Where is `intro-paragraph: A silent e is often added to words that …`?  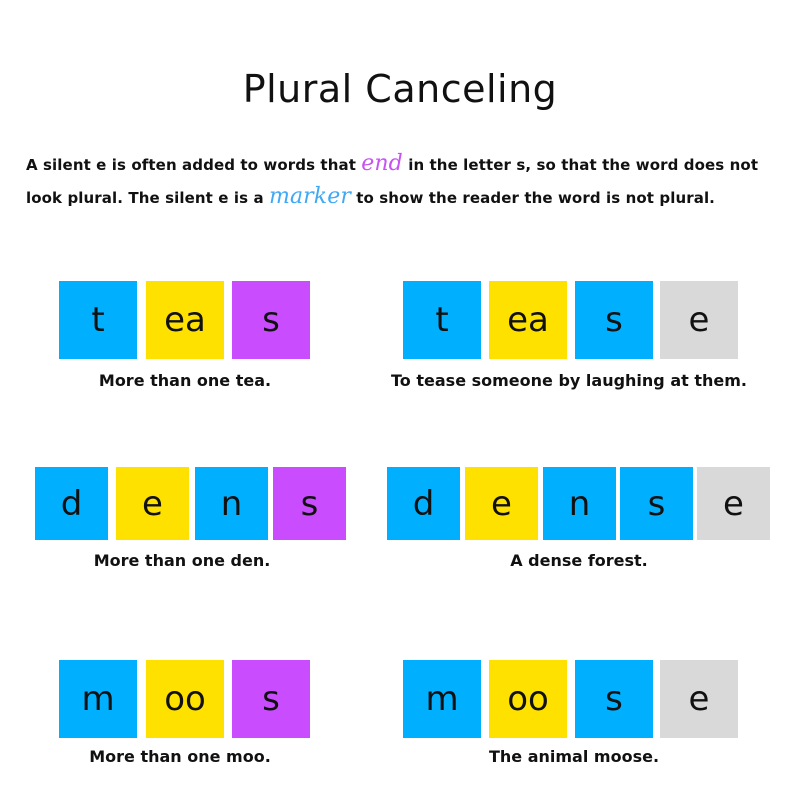
intro-paragraph: A silent e is often added to words that … is located at coordinates (406, 181).